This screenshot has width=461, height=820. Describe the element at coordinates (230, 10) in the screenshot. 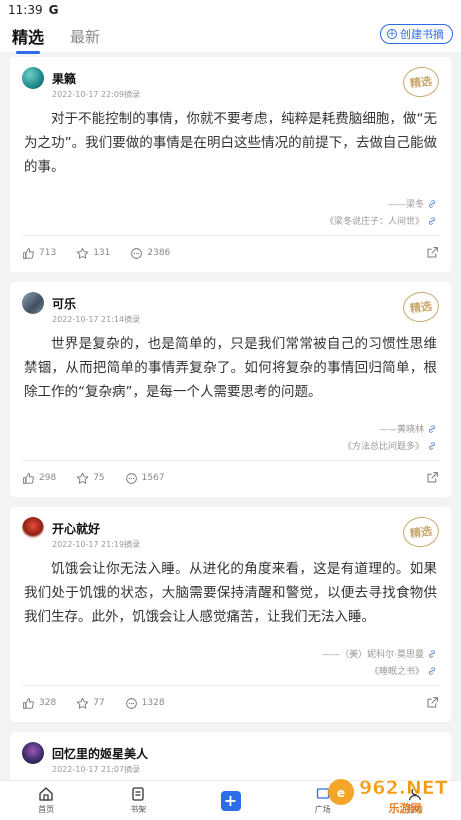

I see `status-bar: 11:39 G` at that location.